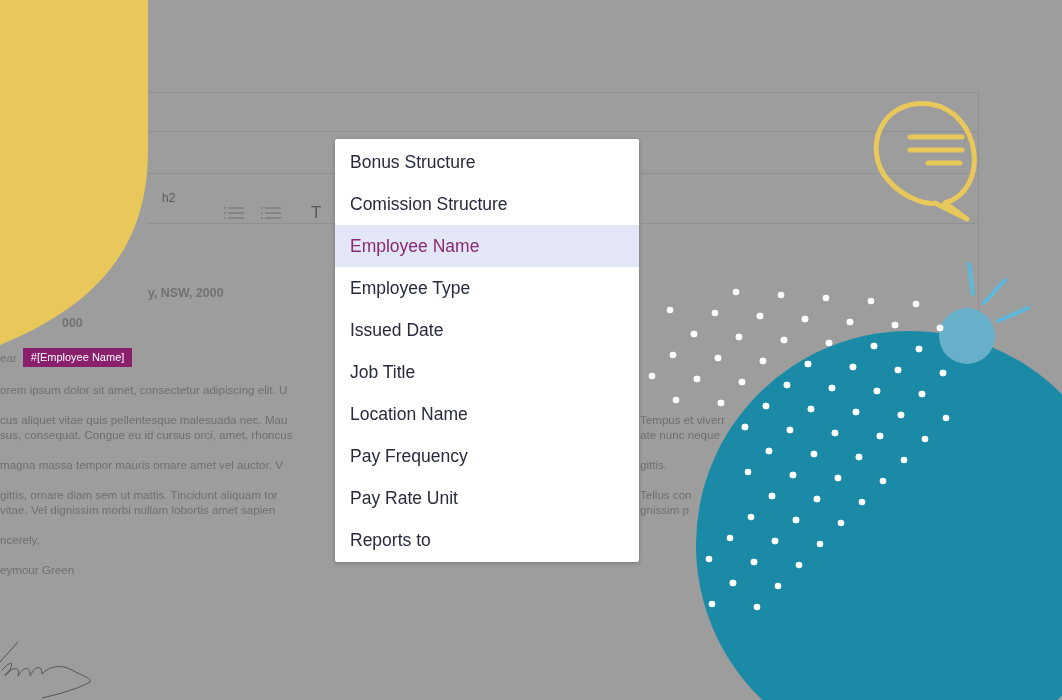  I want to click on speech-bubble-icon, so click(925, 161).